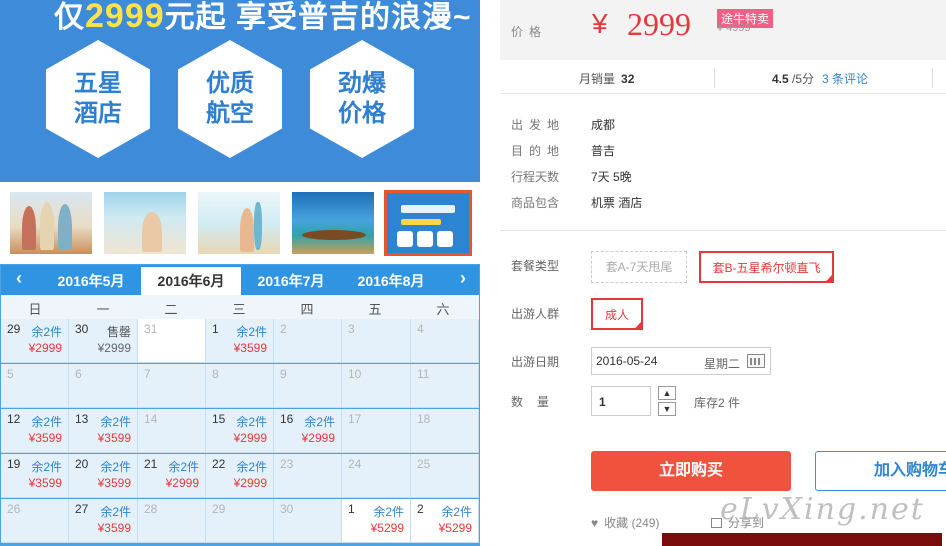 The height and width of the screenshot is (546, 946). What do you see at coordinates (51, 223) in the screenshot?
I see `beach-girls-thumbnail` at bounding box center [51, 223].